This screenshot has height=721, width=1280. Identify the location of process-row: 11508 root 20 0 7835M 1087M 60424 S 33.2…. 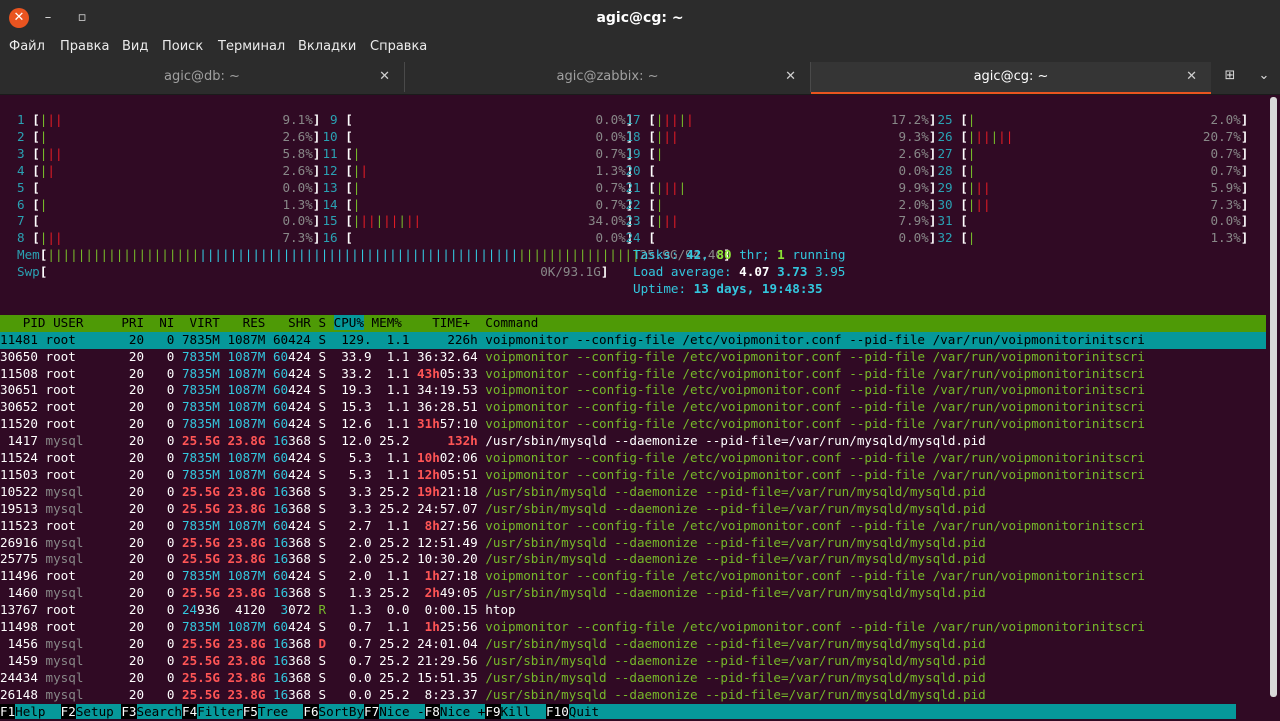
(572, 374).